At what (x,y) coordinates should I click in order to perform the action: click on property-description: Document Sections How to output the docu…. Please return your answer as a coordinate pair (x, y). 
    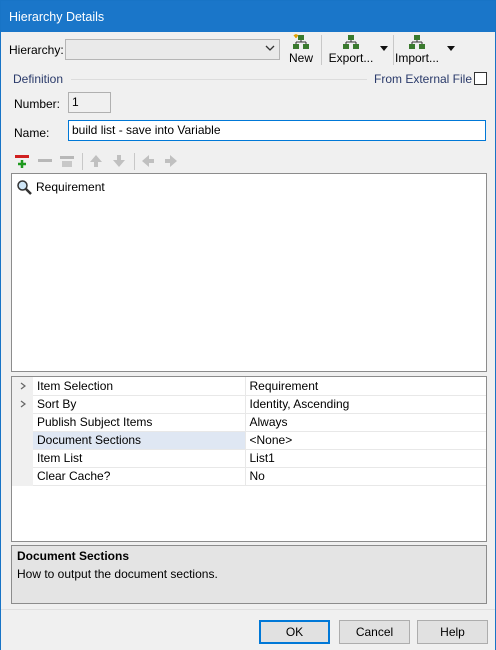
    Looking at the image, I should click on (249, 574).